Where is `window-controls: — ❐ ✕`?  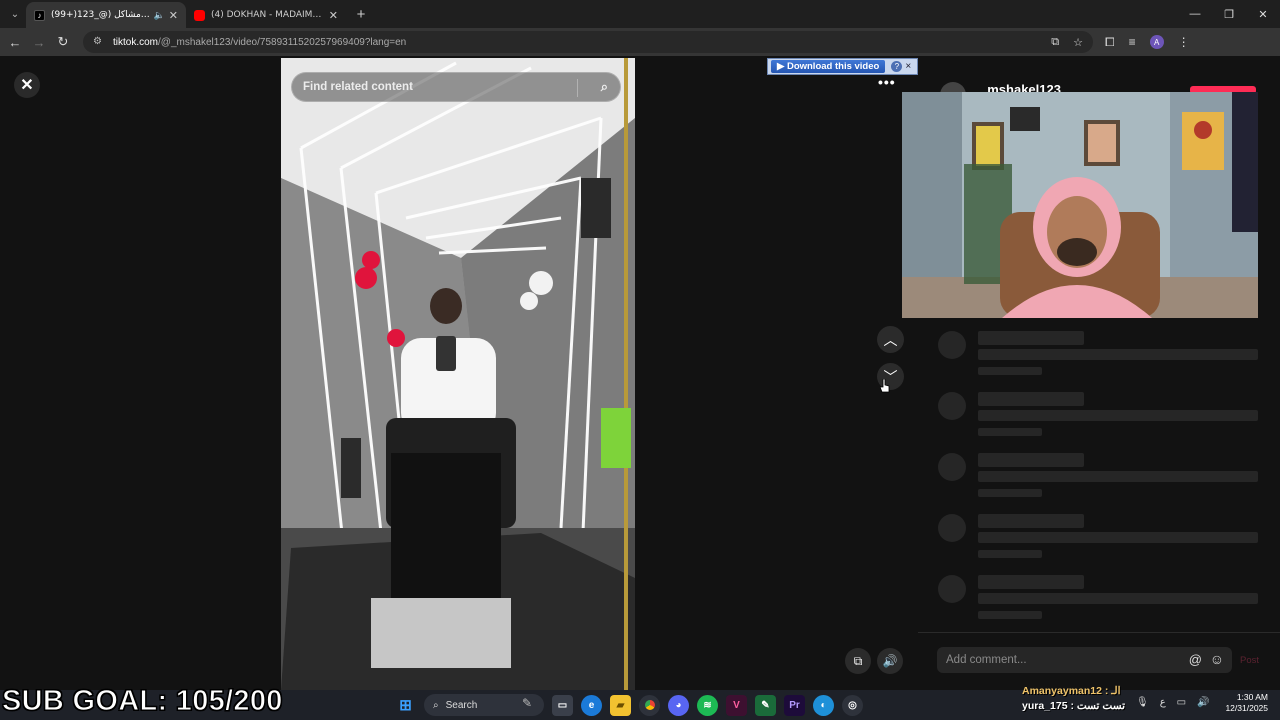
window-controls: — ❐ ✕ is located at coordinates (1229, 14).